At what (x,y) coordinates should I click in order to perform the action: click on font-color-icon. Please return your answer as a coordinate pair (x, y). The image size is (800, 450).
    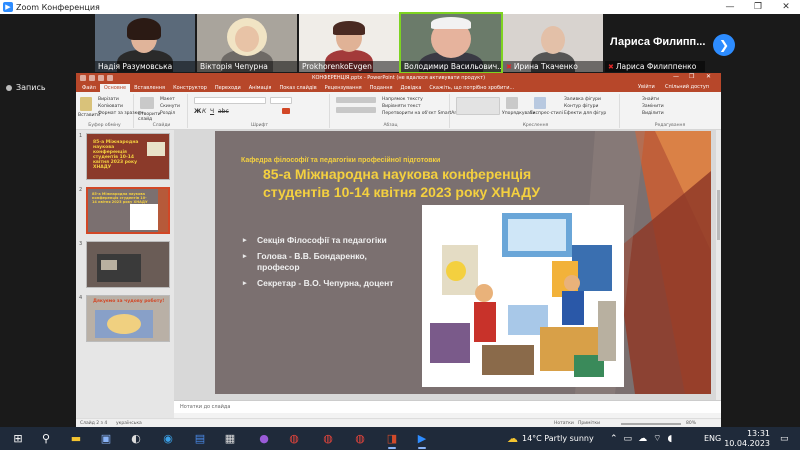
    Looking at the image, I should click on (286, 111).